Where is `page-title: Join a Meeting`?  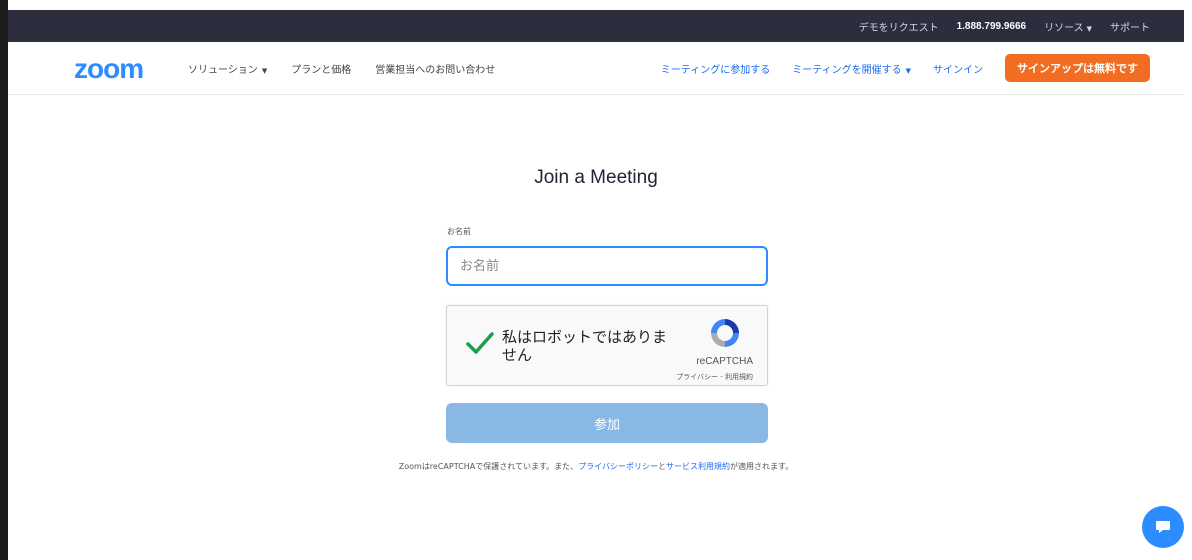
page-title: Join a Meeting is located at coordinates (596, 177).